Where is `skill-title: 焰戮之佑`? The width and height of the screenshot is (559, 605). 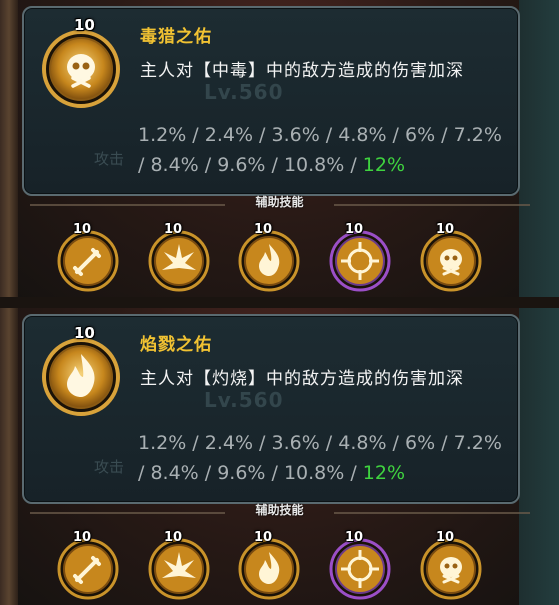 skill-title: 焰戮之佑 is located at coordinates (176, 345).